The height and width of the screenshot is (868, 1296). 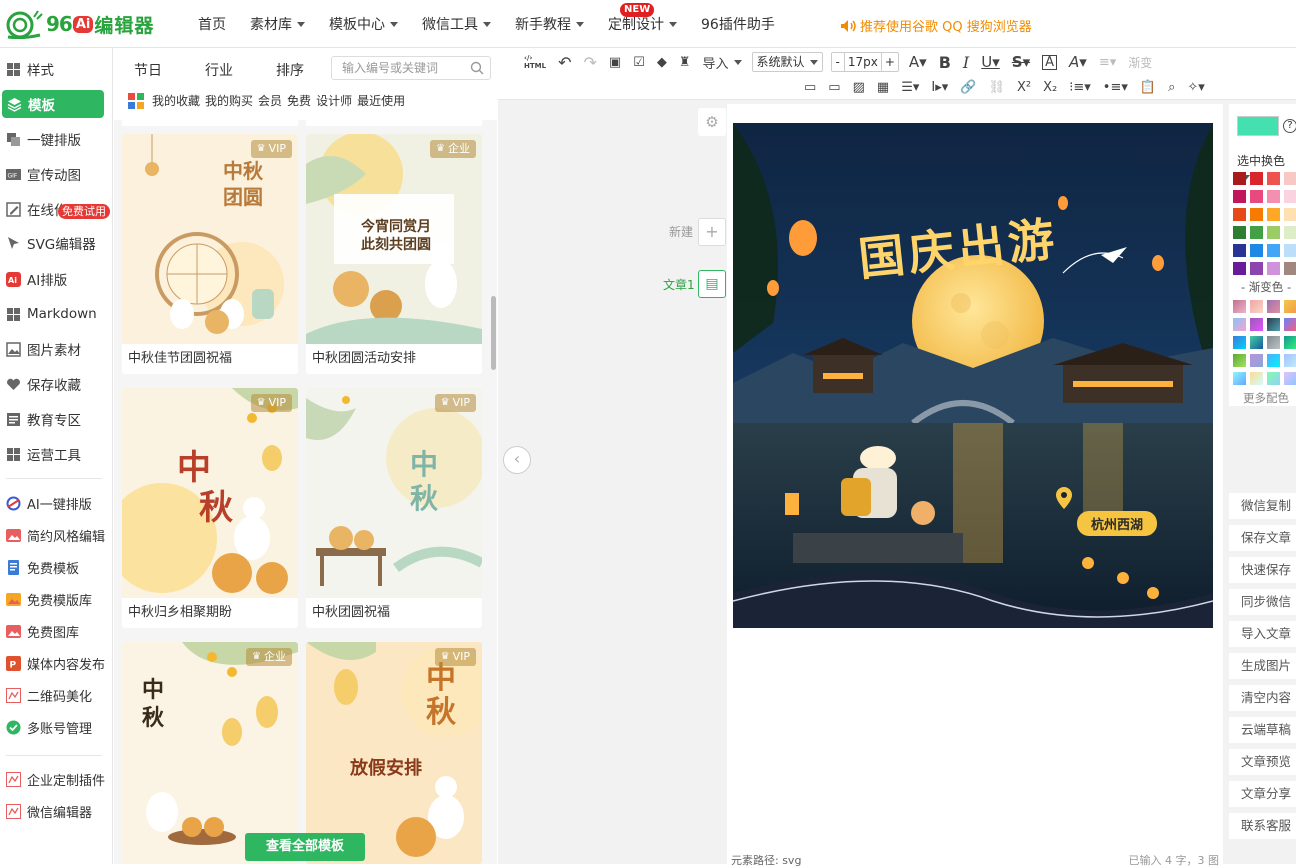 I want to click on font-family-select: 系统默认, so click(x=787, y=62).